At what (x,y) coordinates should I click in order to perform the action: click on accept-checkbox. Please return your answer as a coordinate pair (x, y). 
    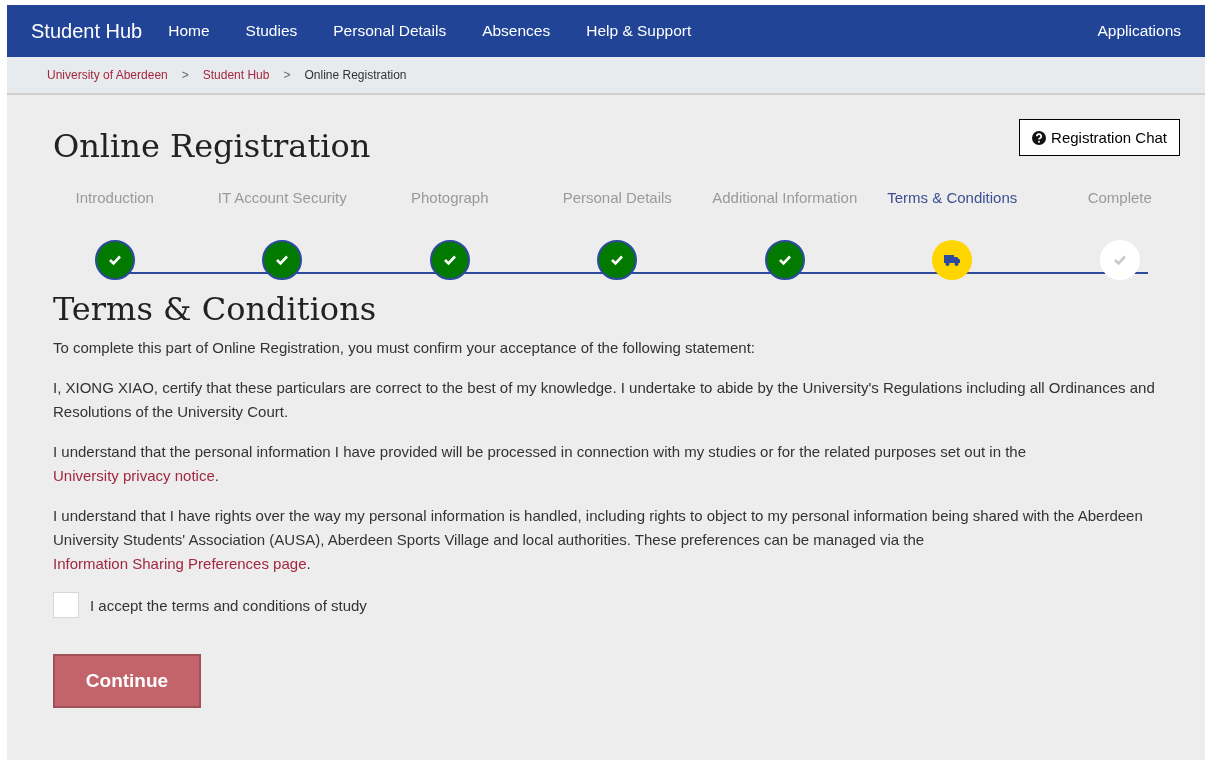
    Looking at the image, I should click on (66, 605).